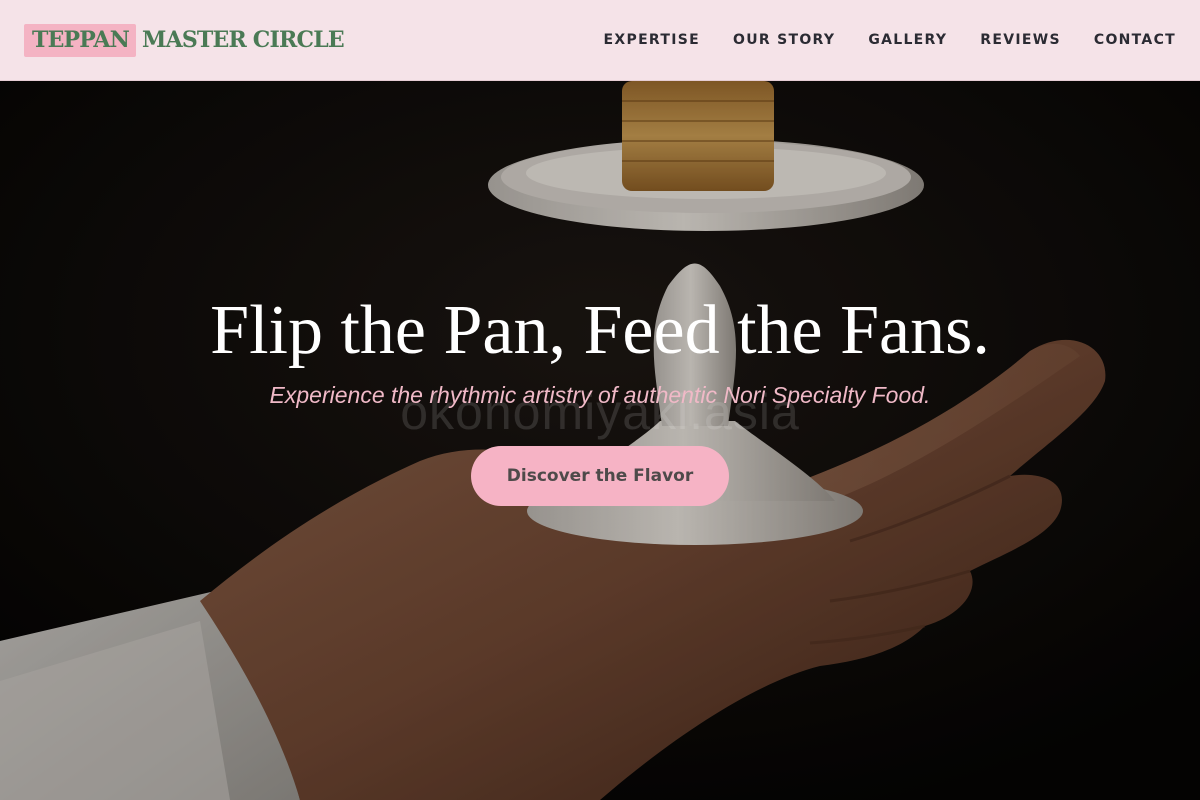 The image size is (1200, 800). Describe the element at coordinates (652, 40) in the screenshot. I see `nav-link-expertise: EXPERTISE` at that location.